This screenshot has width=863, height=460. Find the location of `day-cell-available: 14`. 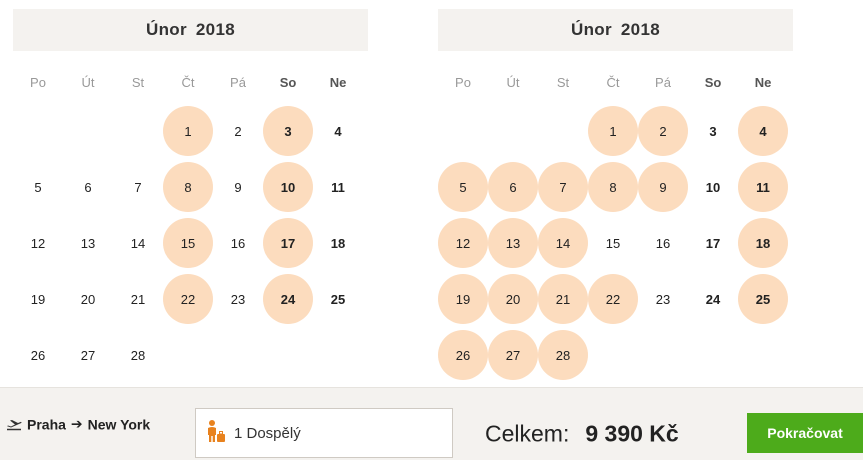

day-cell-available: 14 is located at coordinates (563, 243).